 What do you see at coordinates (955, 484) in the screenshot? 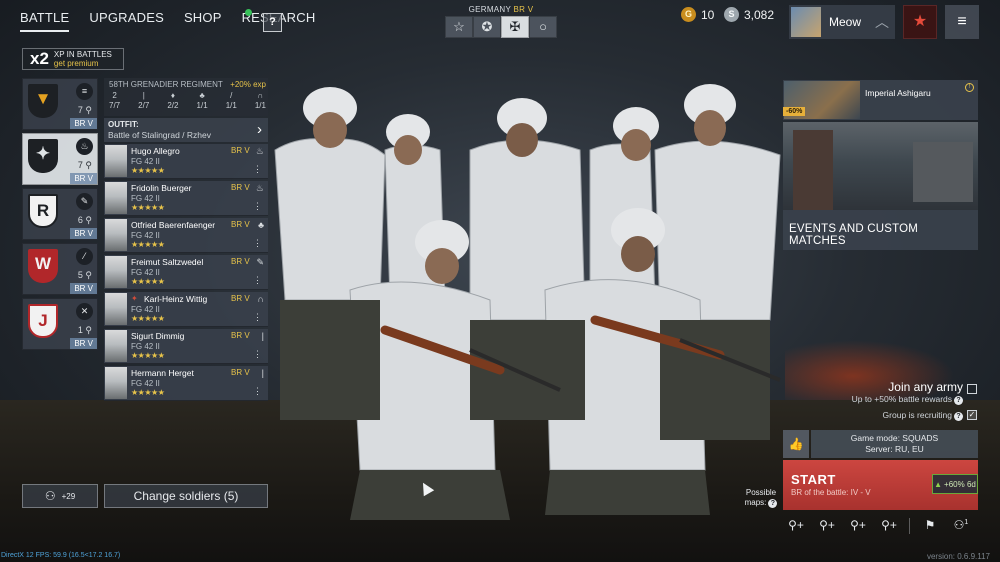
I see `xp-boost-badge: ▲ +60% 6d` at bounding box center [955, 484].